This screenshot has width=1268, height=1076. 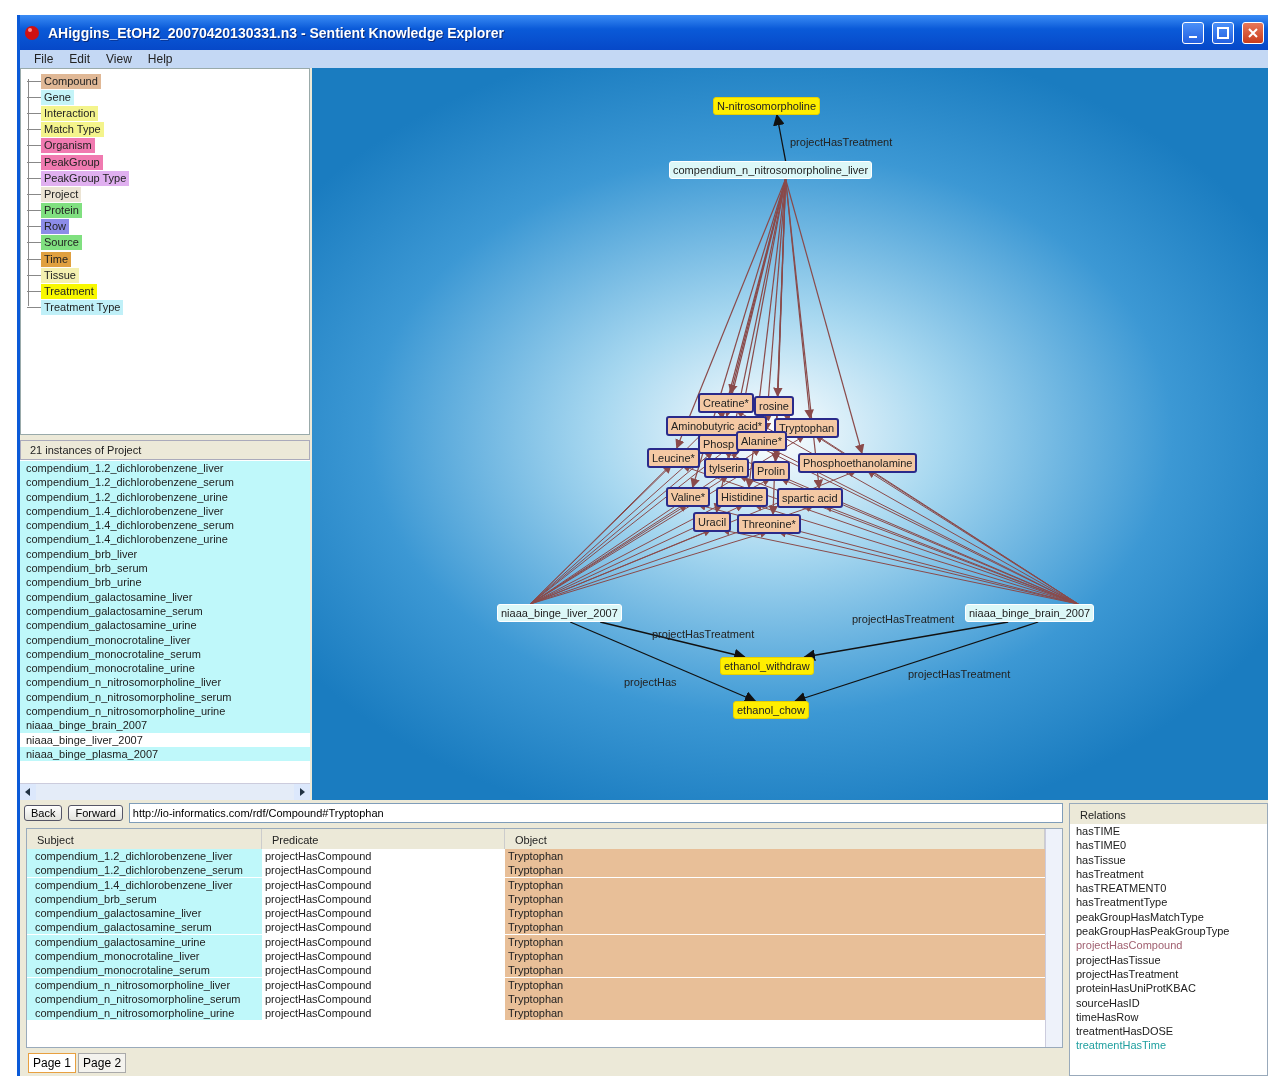 What do you see at coordinates (72, 130) in the screenshot?
I see `tree-item: Match Type` at bounding box center [72, 130].